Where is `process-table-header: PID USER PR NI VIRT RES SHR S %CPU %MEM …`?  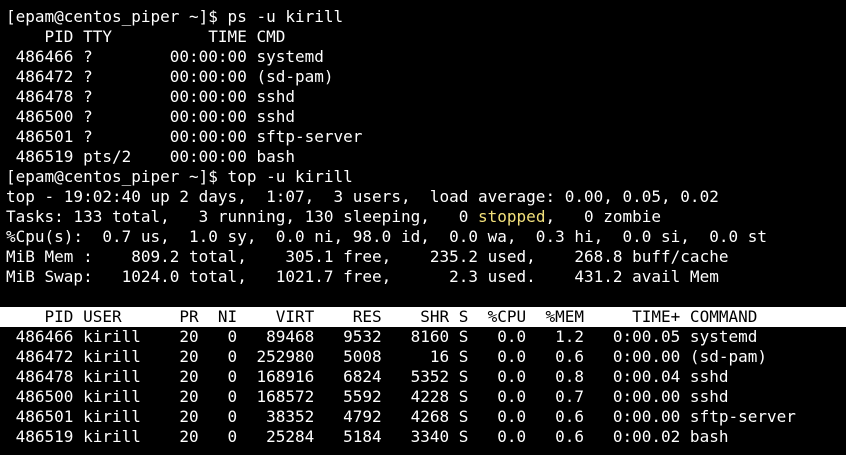 process-table-header: PID USER PR NI VIRT RES SHR S %CPU %MEM … is located at coordinates (423, 317).